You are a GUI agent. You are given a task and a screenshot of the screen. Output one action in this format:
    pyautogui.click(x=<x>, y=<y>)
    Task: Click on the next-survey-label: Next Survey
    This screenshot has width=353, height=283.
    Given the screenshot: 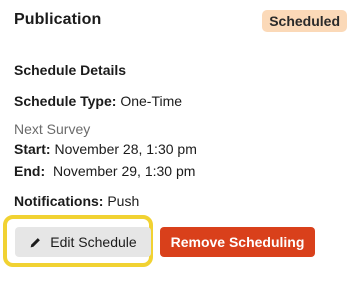 What is the action you would take?
    pyautogui.click(x=52, y=129)
    